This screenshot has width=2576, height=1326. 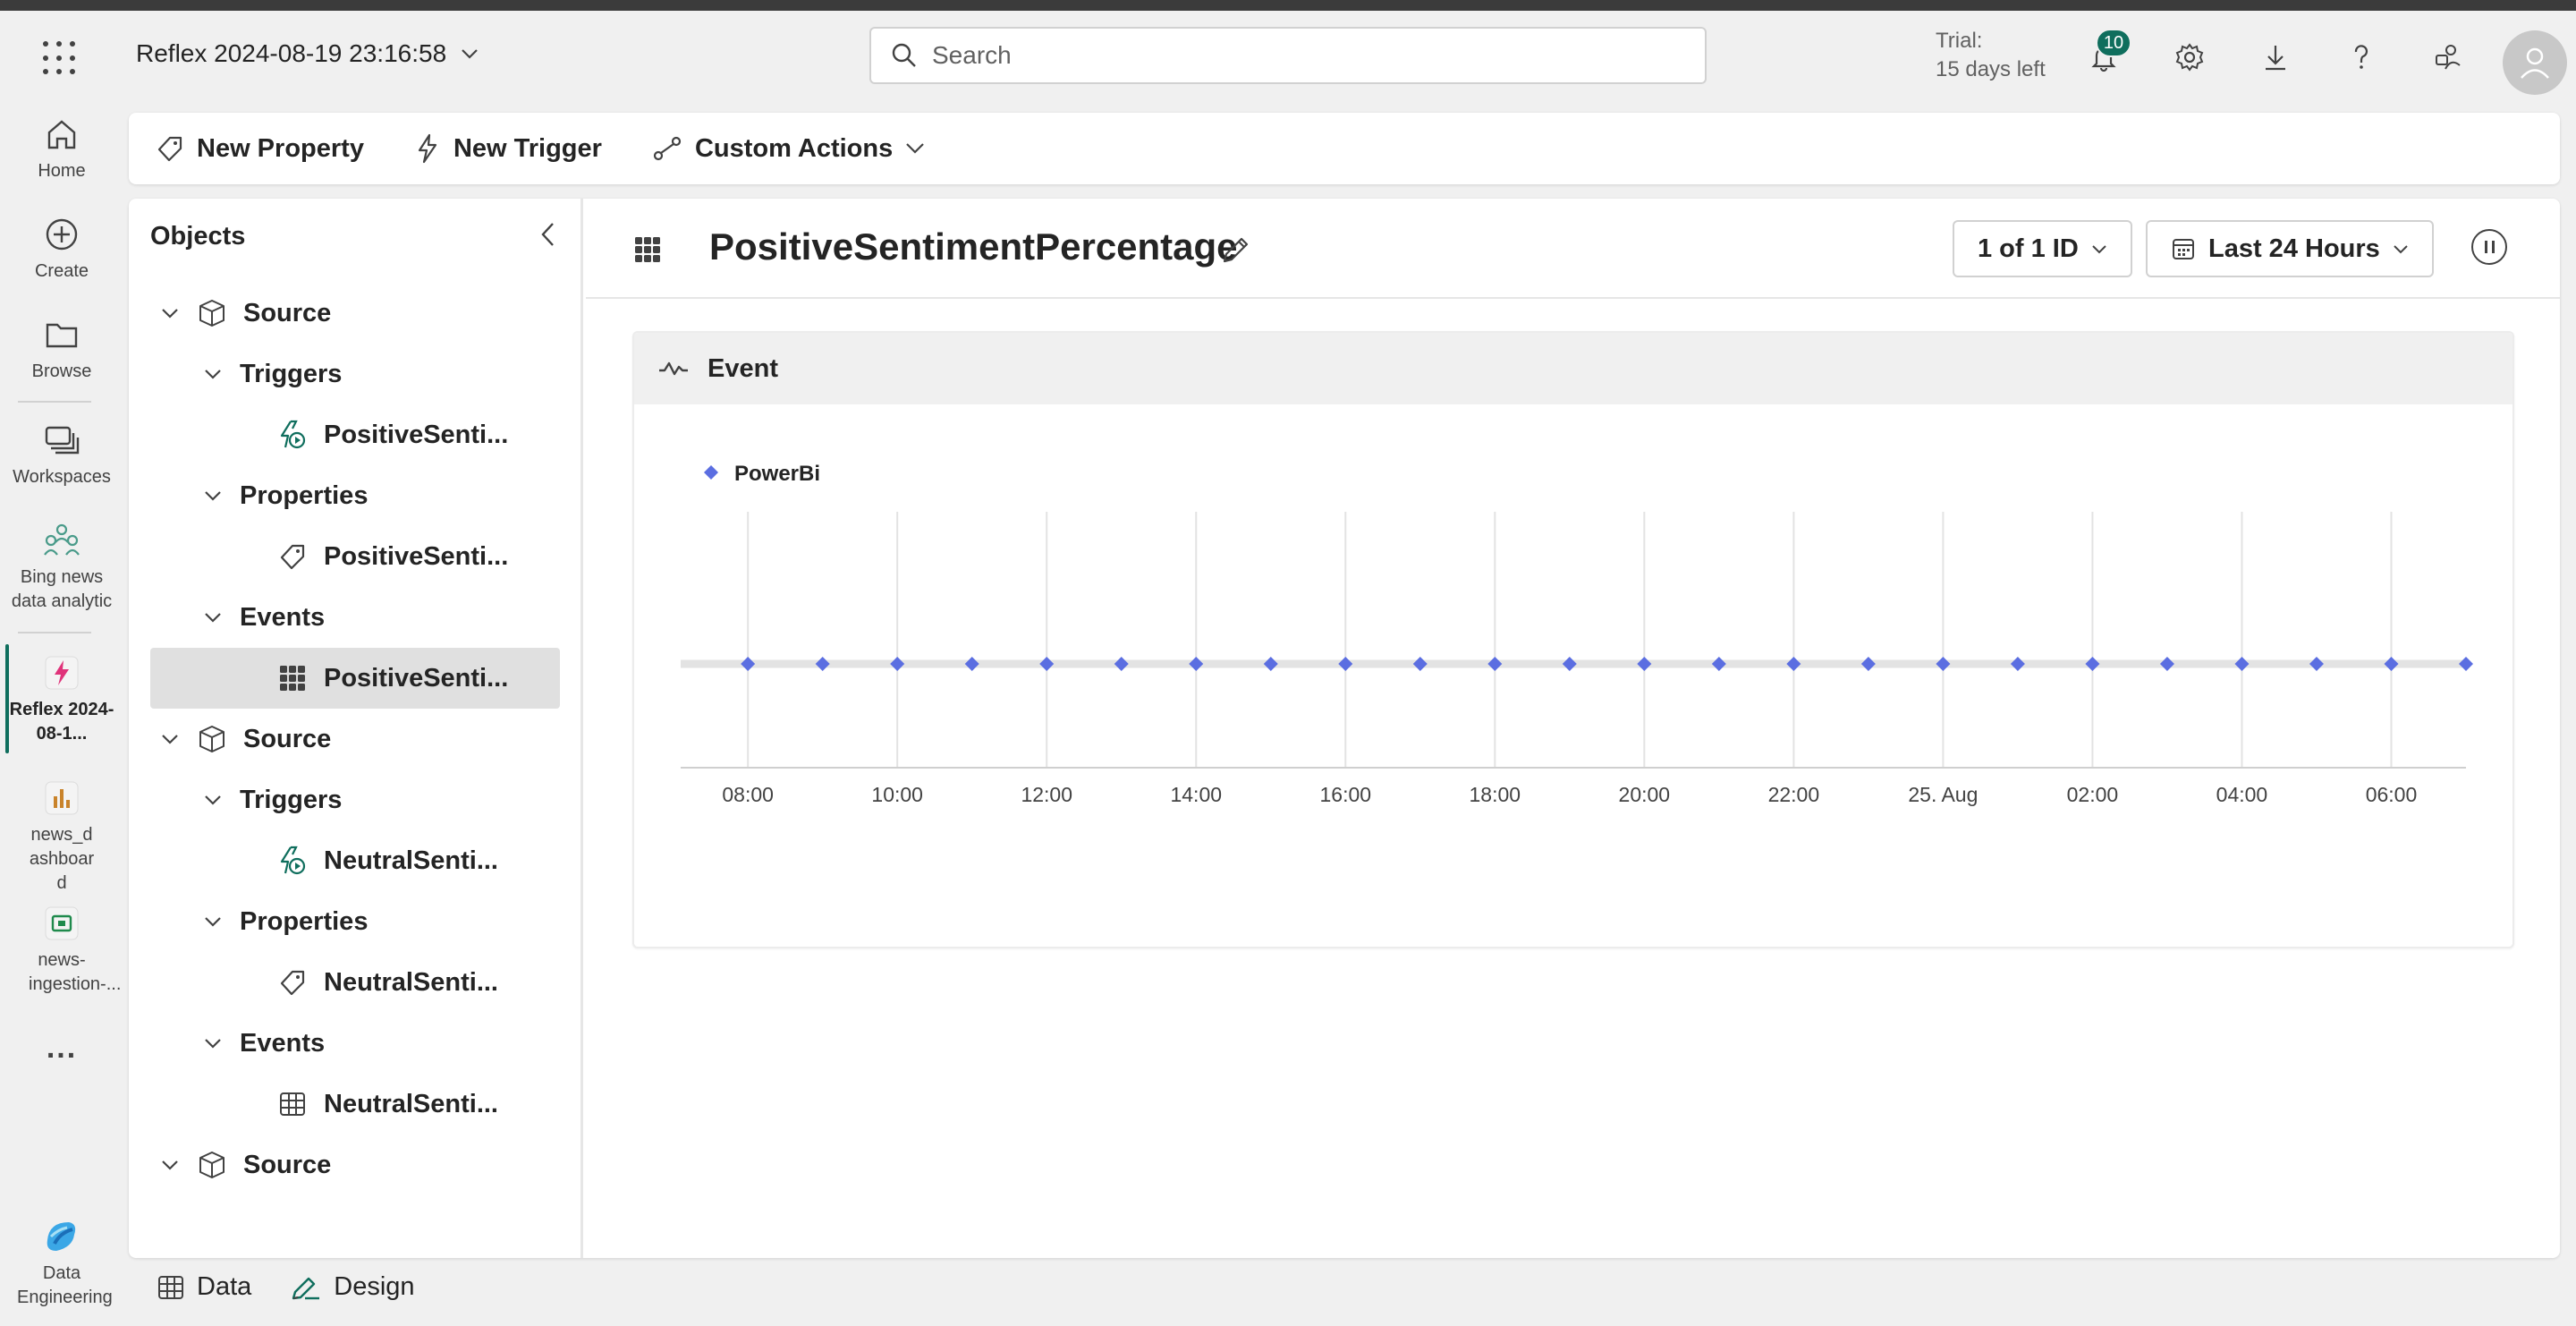 What do you see at coordinates (2447, 57) in the screenshot?
I see `share-feedback-button` at bounding box center [2447, 57].